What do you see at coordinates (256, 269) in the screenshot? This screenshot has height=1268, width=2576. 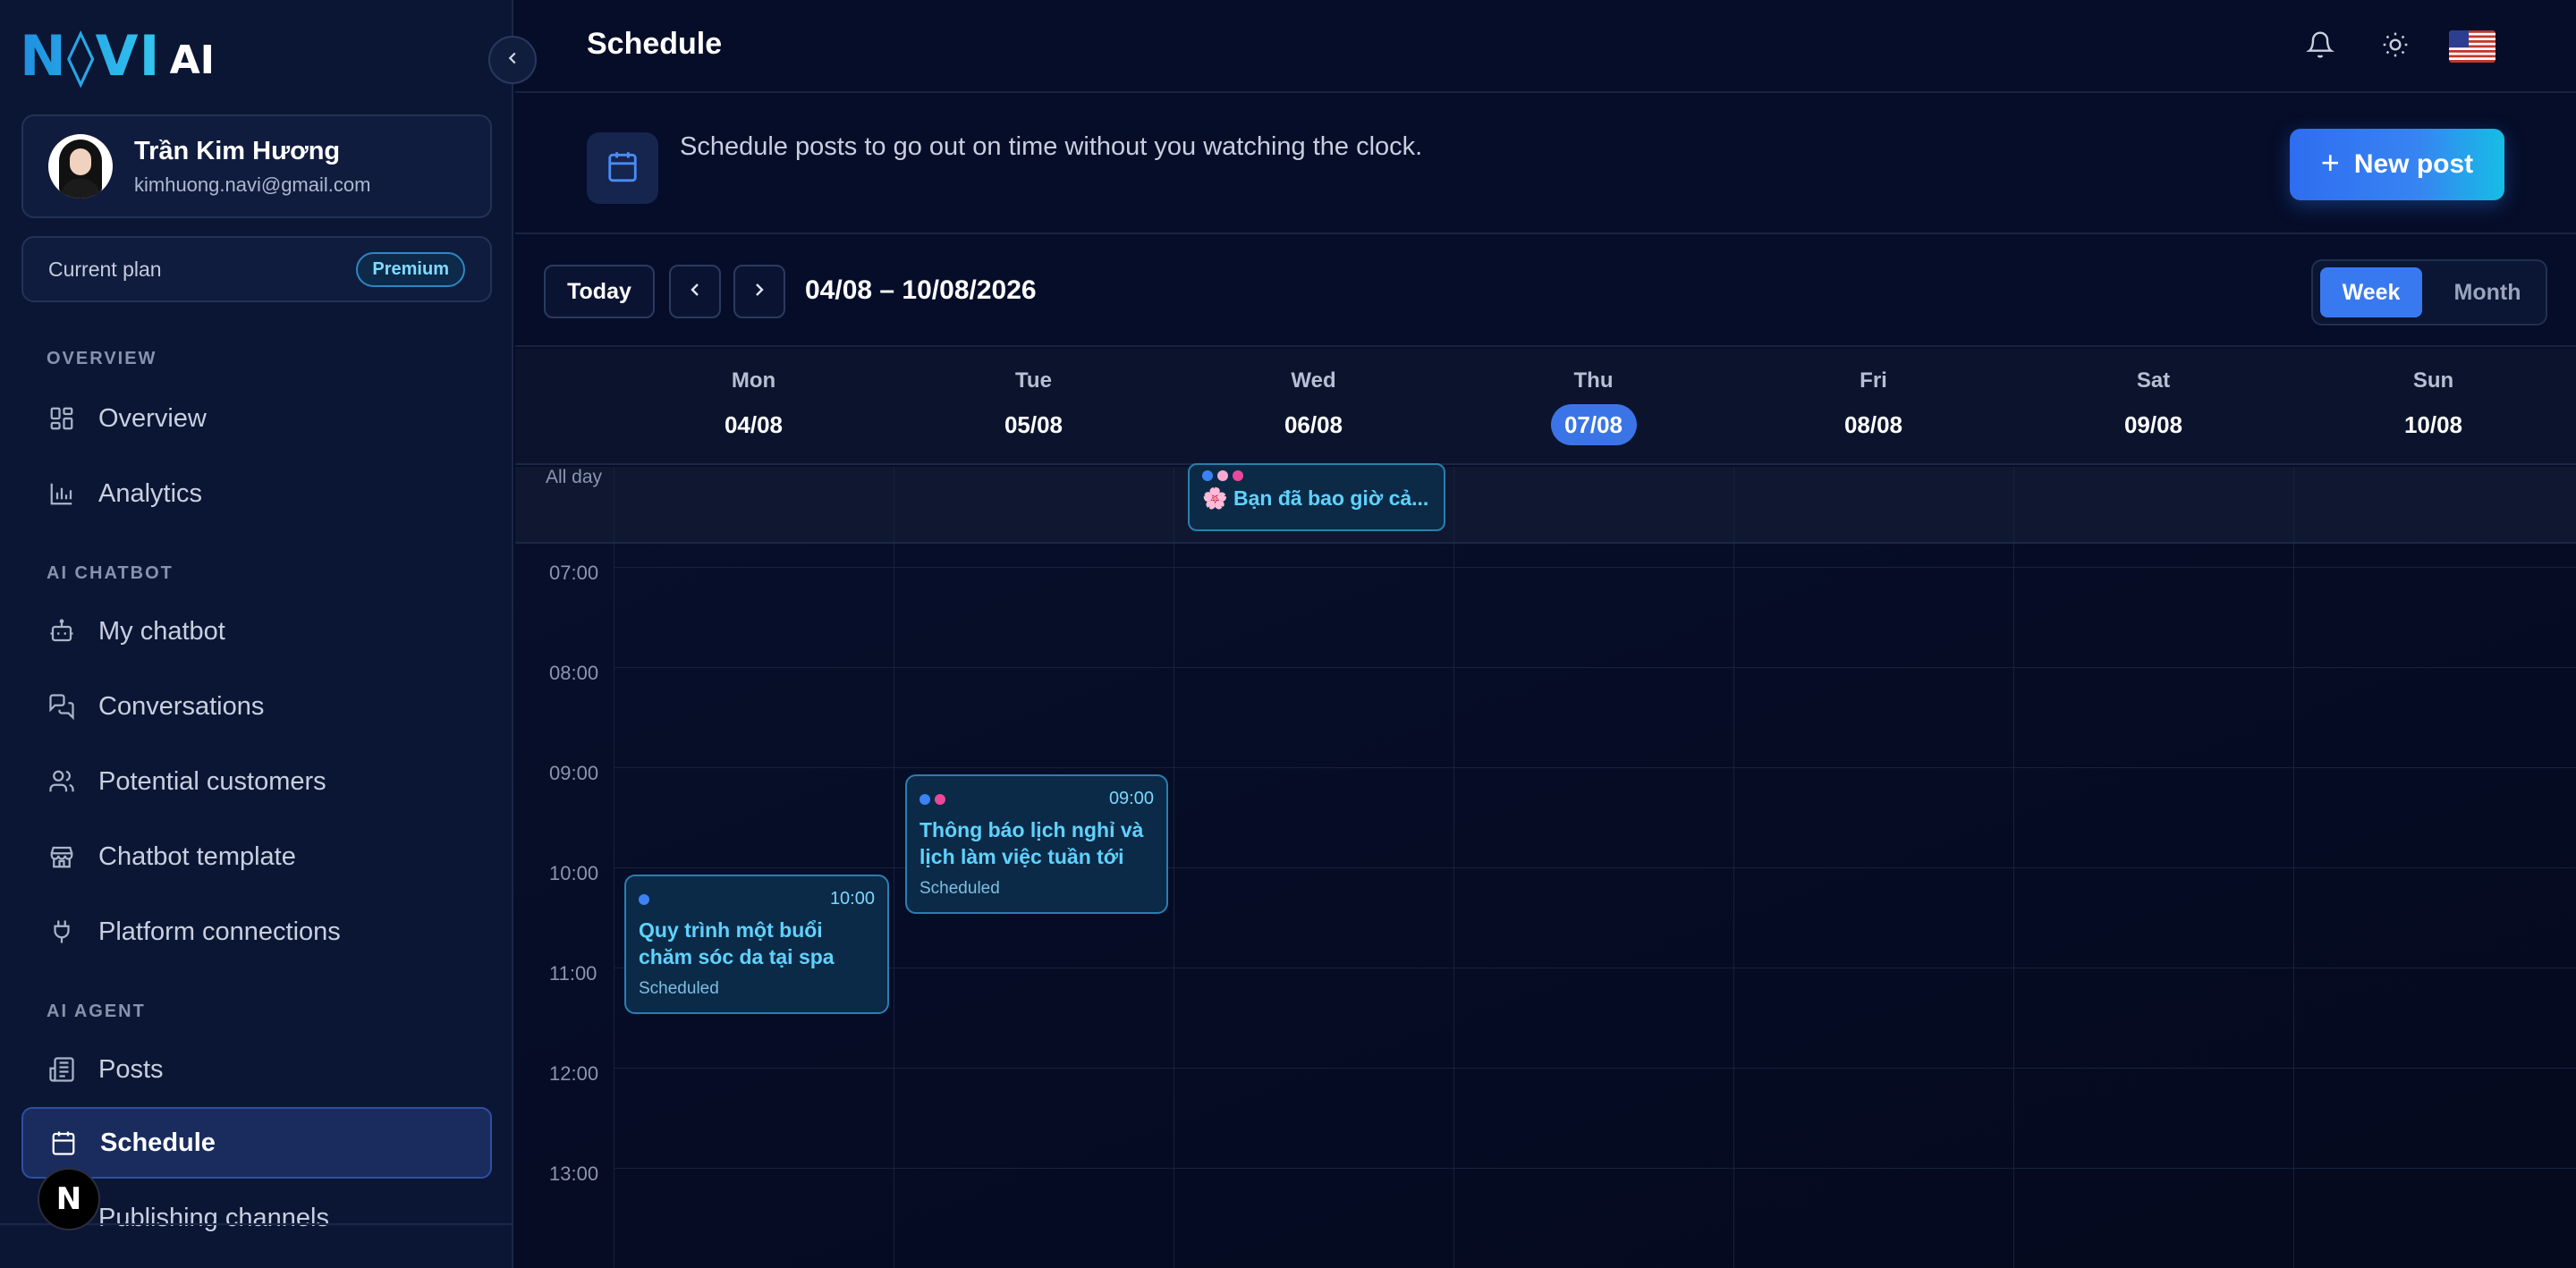 I see `plan-card: Current plan Premium` at bounding box center [256, 269].